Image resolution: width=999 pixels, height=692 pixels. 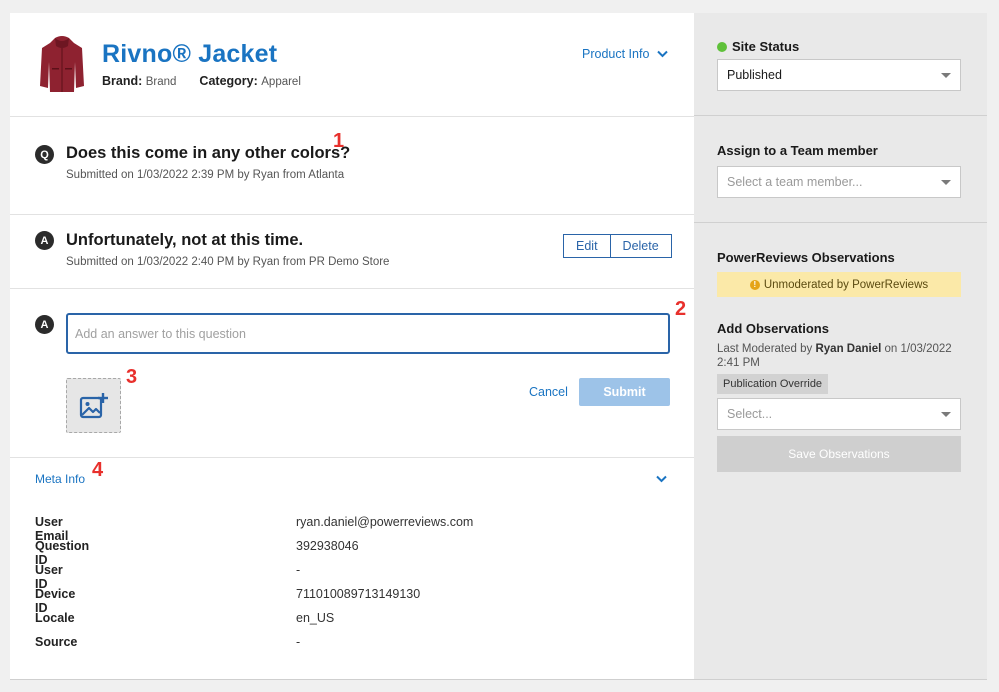 What do you see at coordinates (616, 54) in the screenshot?
I see `product-info-label: Product Info` at bounding box center [616, 54].